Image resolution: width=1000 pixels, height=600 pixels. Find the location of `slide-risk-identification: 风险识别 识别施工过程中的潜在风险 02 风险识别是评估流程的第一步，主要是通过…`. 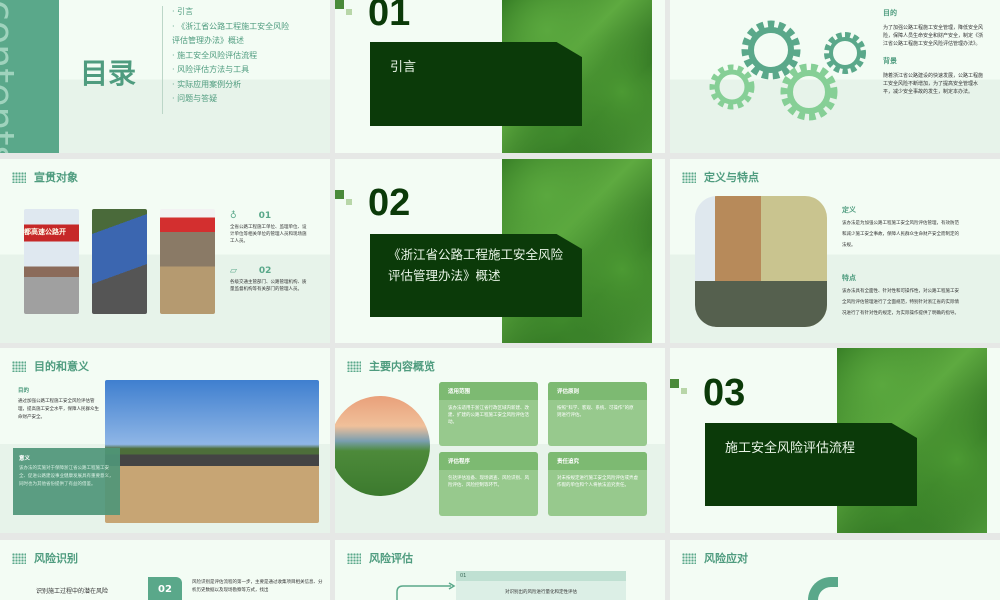

slide-risk-identification: 风险识别 识别施工过程中的潜在风险 02 风险识别是评估流程的第一步，主要是通过… is located at coordinates (165, 570).